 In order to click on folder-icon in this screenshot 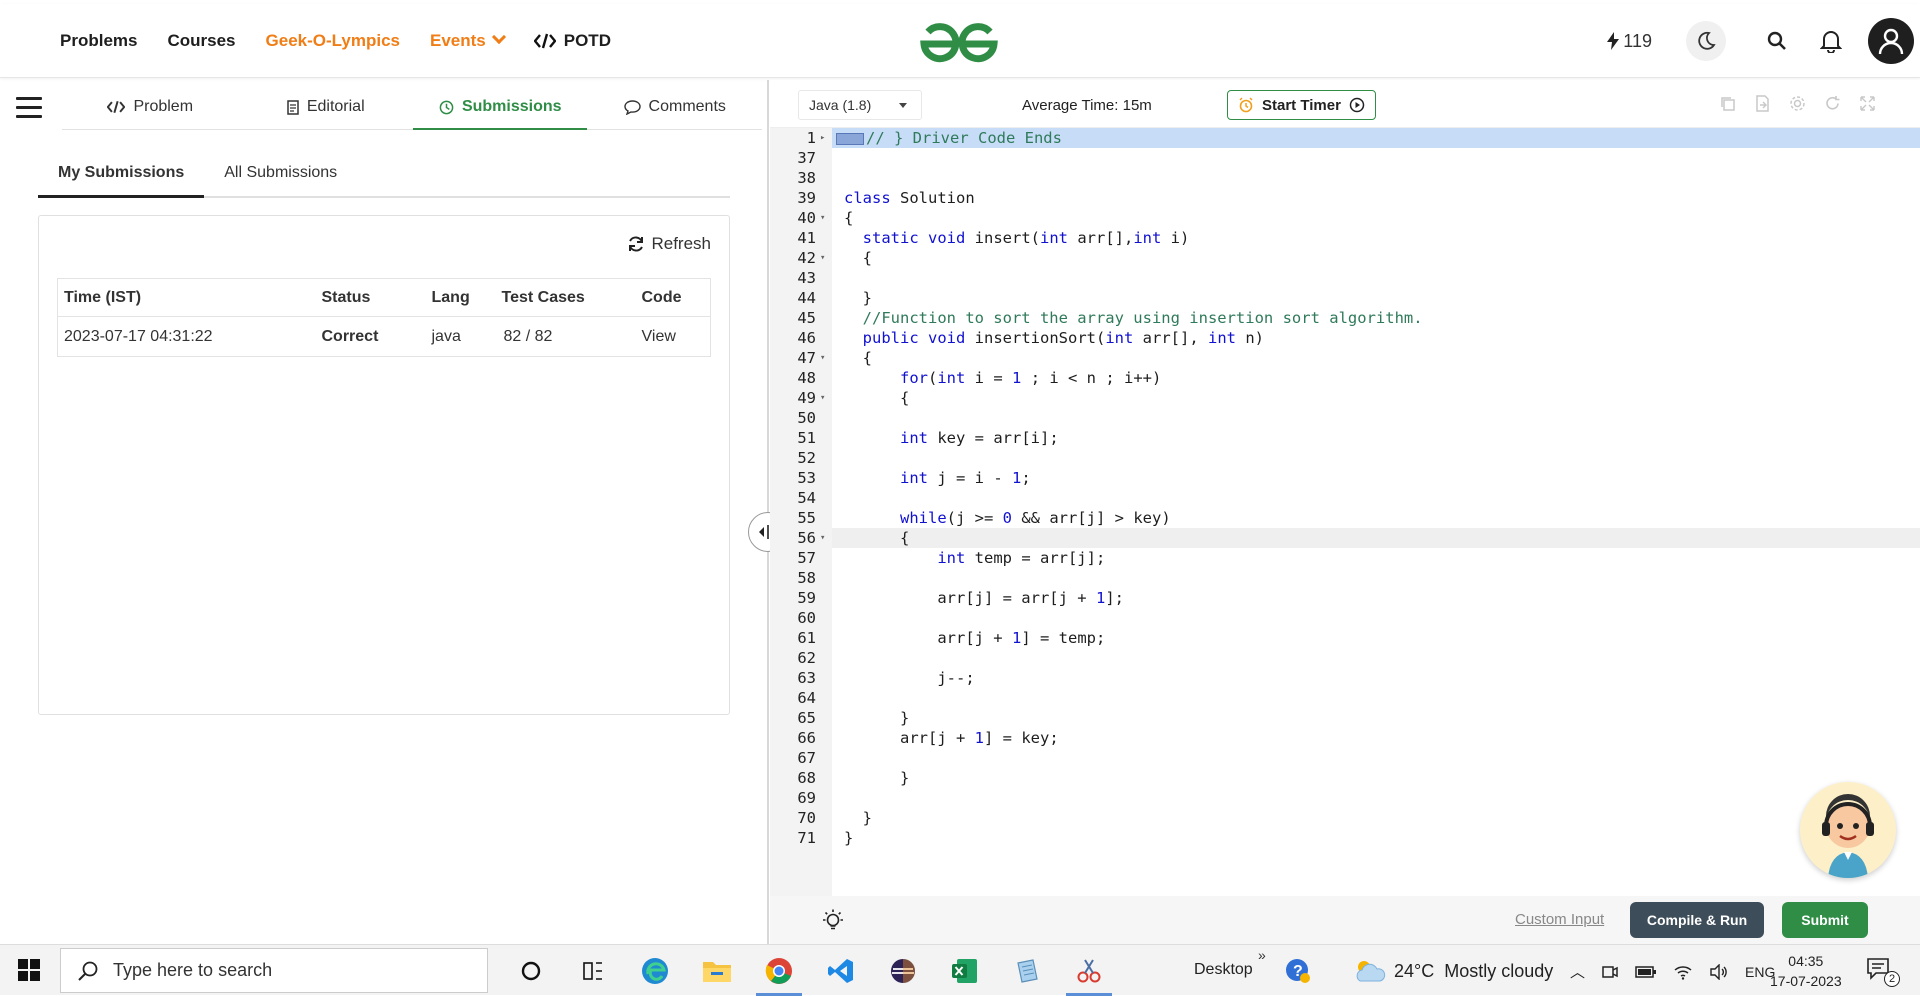, I will do `click(717, 971)`.